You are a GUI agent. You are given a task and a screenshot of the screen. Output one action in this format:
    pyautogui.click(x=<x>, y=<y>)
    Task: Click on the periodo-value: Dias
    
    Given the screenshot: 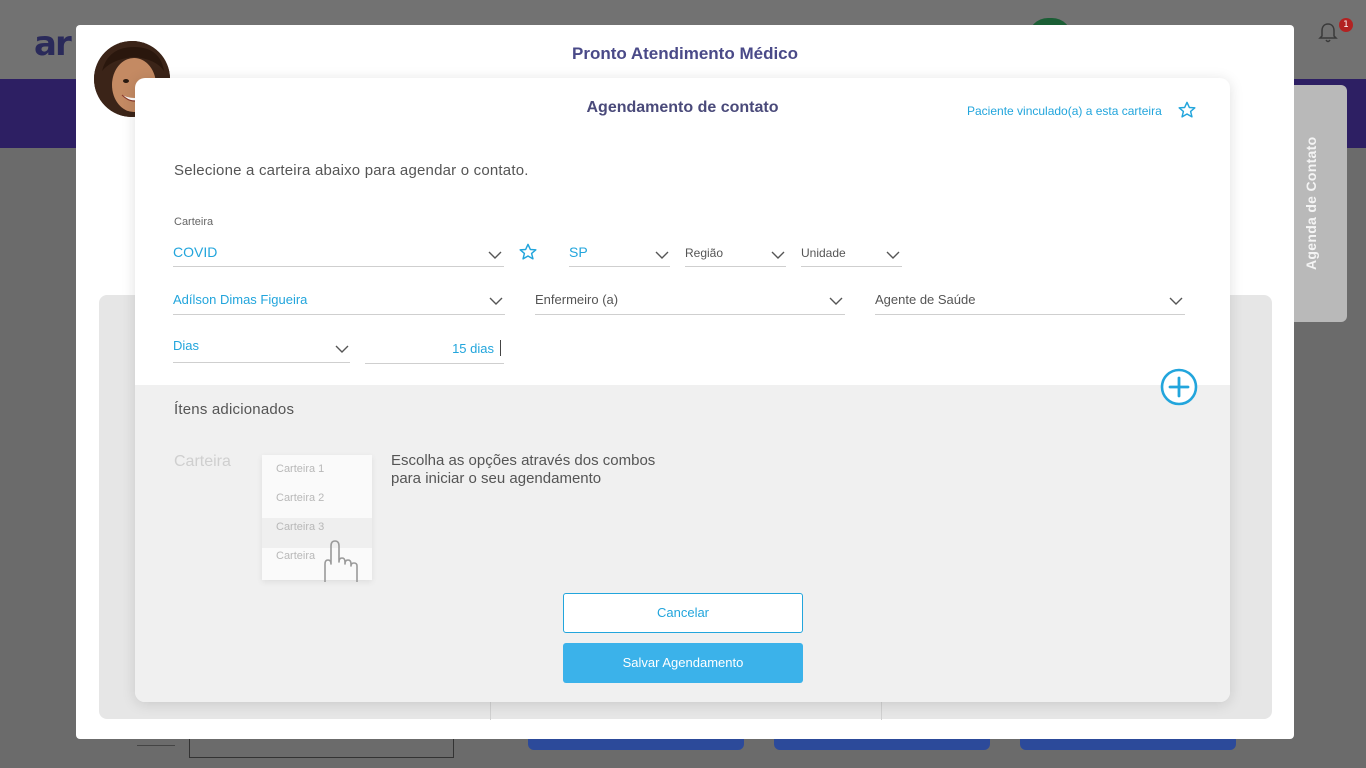 What is the action you would take?
    pyautogui.click(x=186, y=345)
    